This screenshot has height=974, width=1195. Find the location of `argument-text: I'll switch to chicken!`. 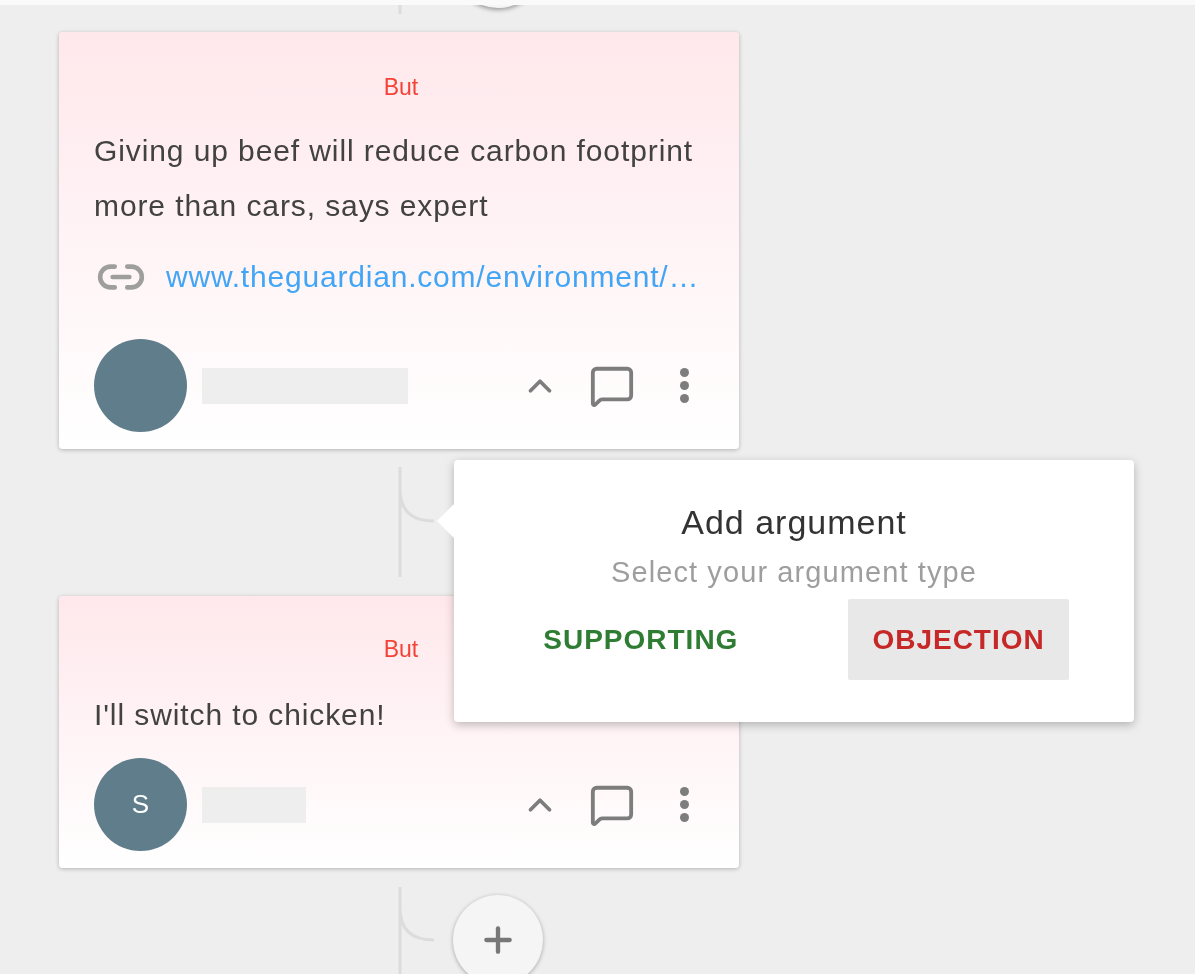

argument-text: I'll switch to chicken! is located at coordinates (240, 715).